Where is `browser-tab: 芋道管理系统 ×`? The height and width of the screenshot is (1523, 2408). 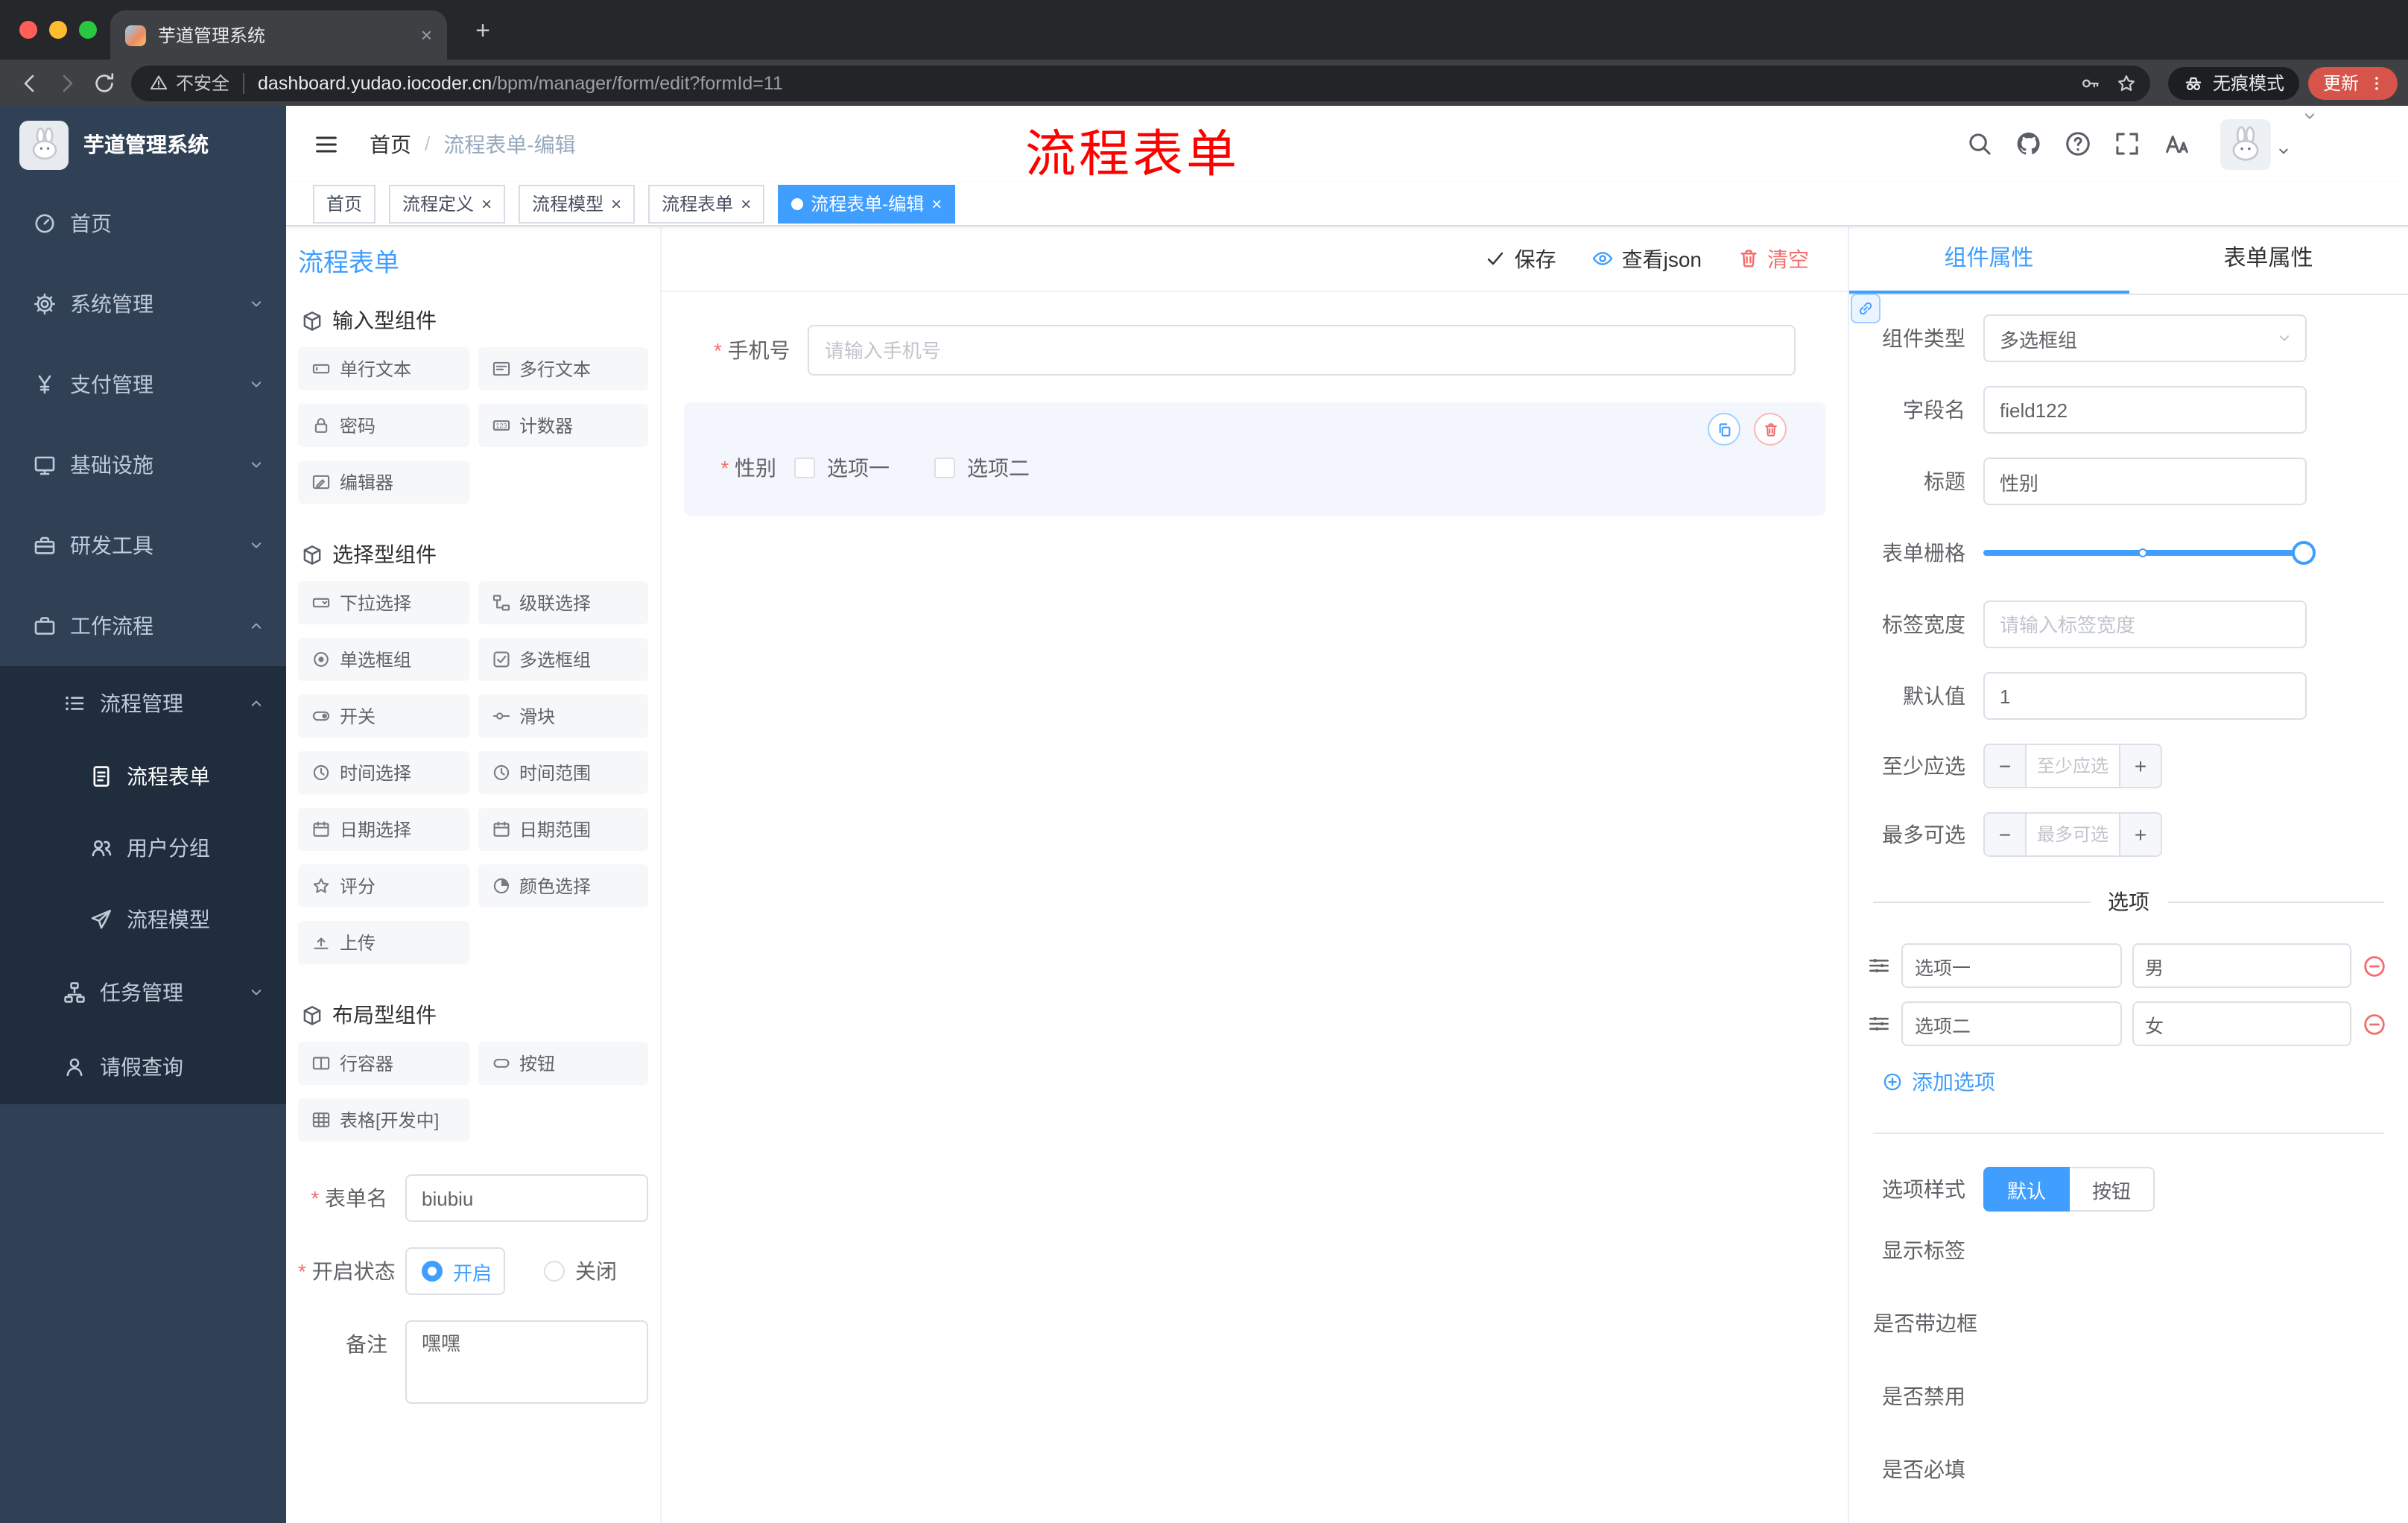
browser-tab: 芋道管理系统 × is located at coordinates (278, 35).